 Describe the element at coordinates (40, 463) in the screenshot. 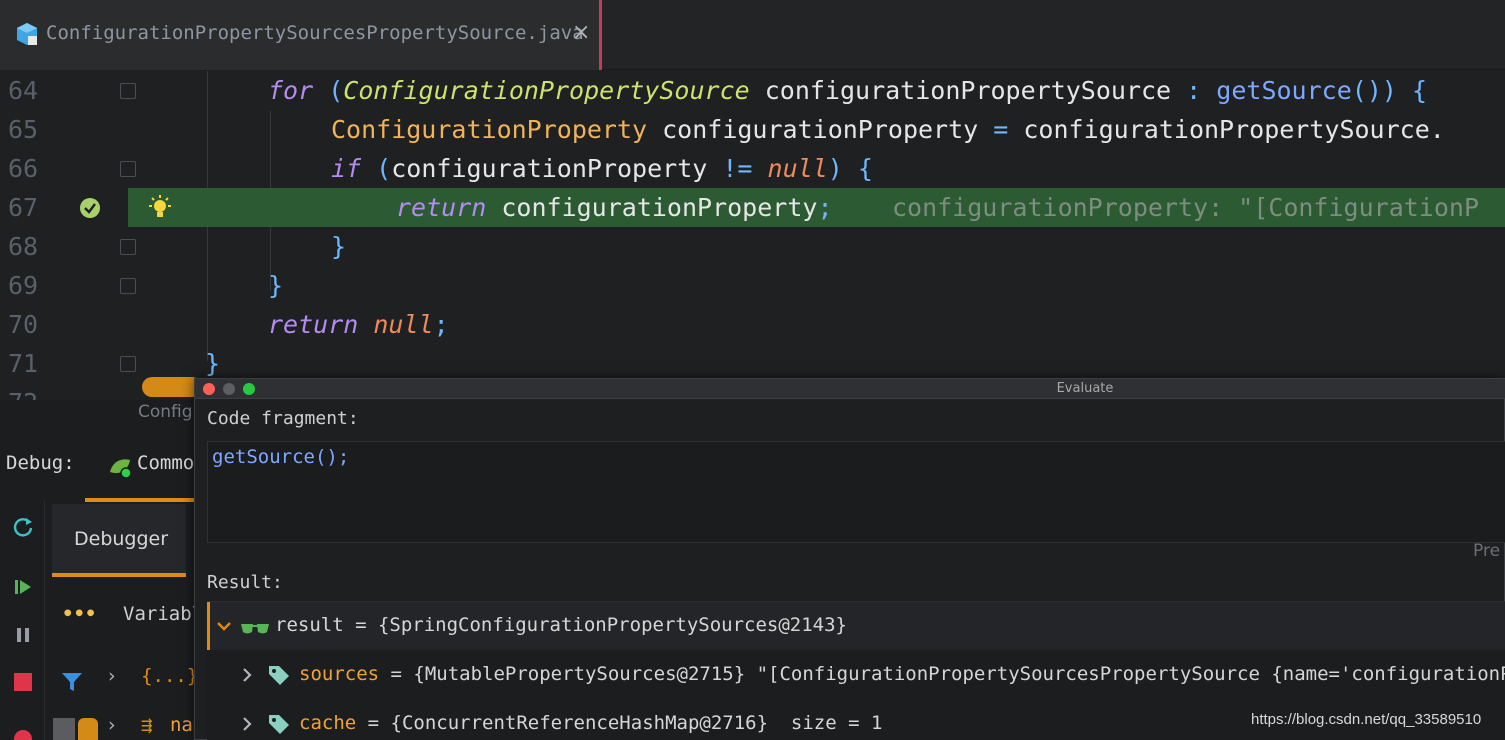

I see `debug-label: Debug:` at that location.